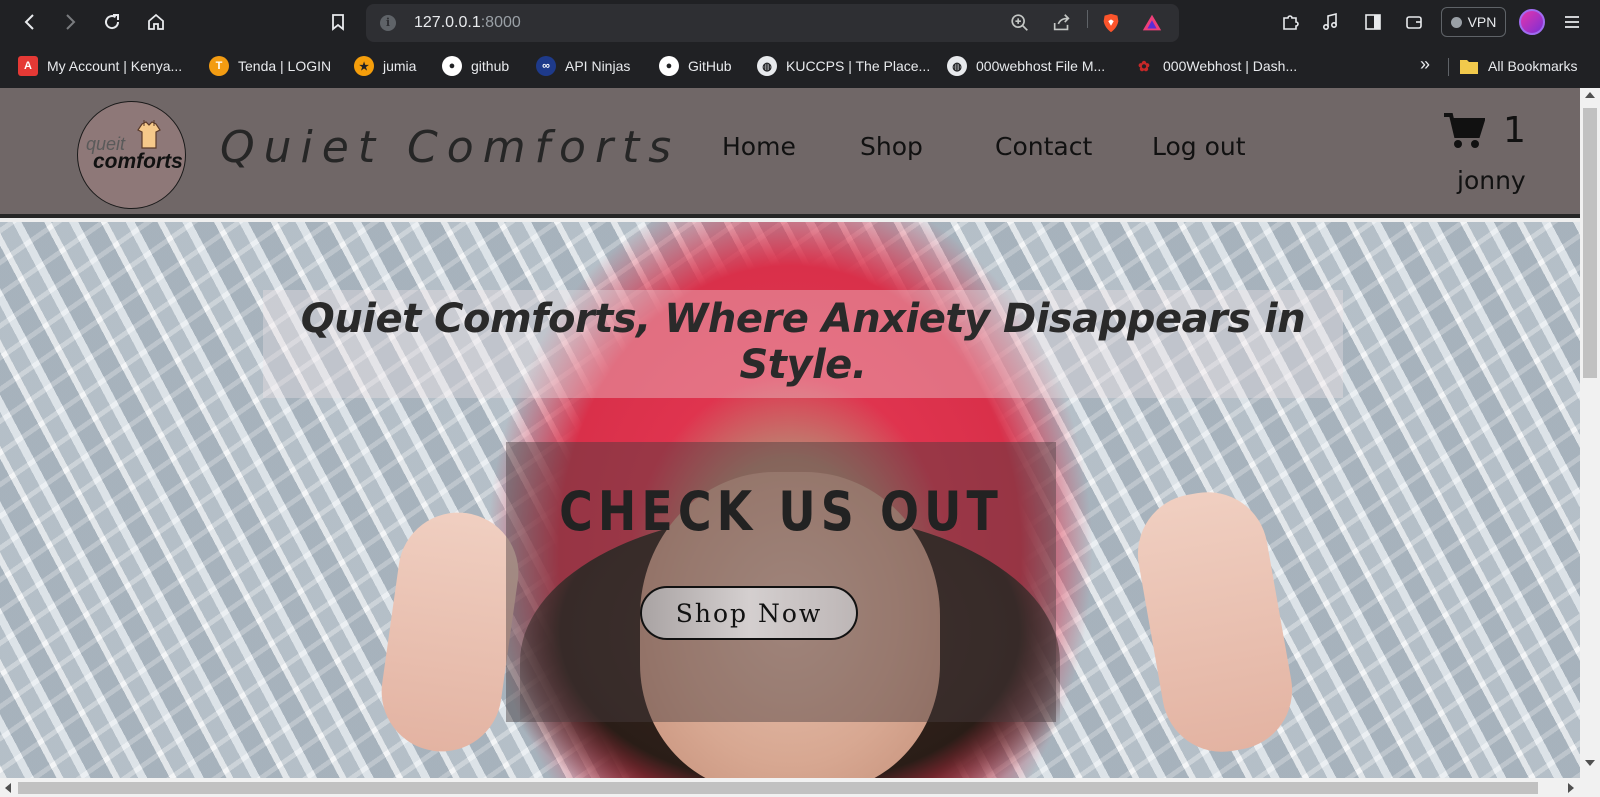  I want to click on sidebar-icon, so click(1373, 22).